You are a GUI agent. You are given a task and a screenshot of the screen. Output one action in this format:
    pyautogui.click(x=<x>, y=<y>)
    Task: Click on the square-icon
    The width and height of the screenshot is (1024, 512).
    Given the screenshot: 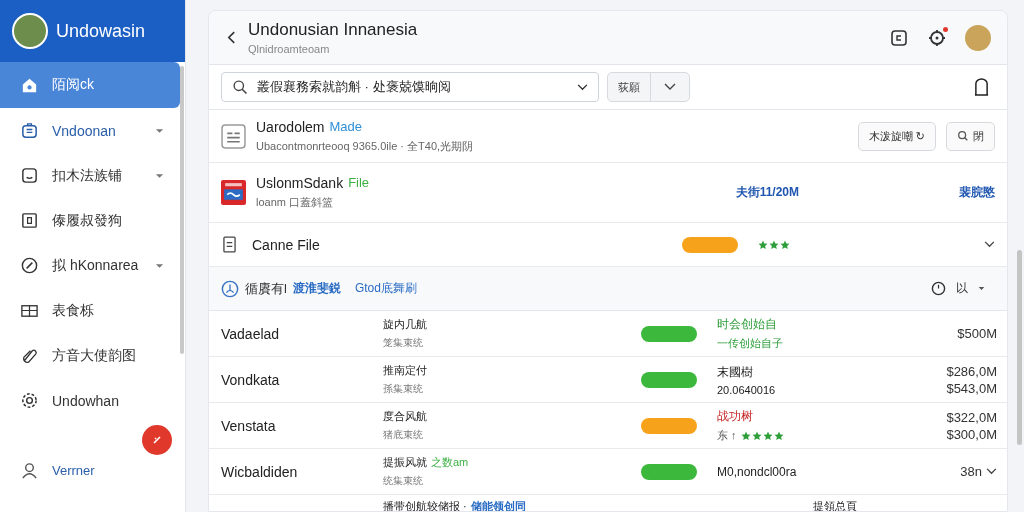 What is the action you would take?
    pyautogui.click(x=29, y=220)
    